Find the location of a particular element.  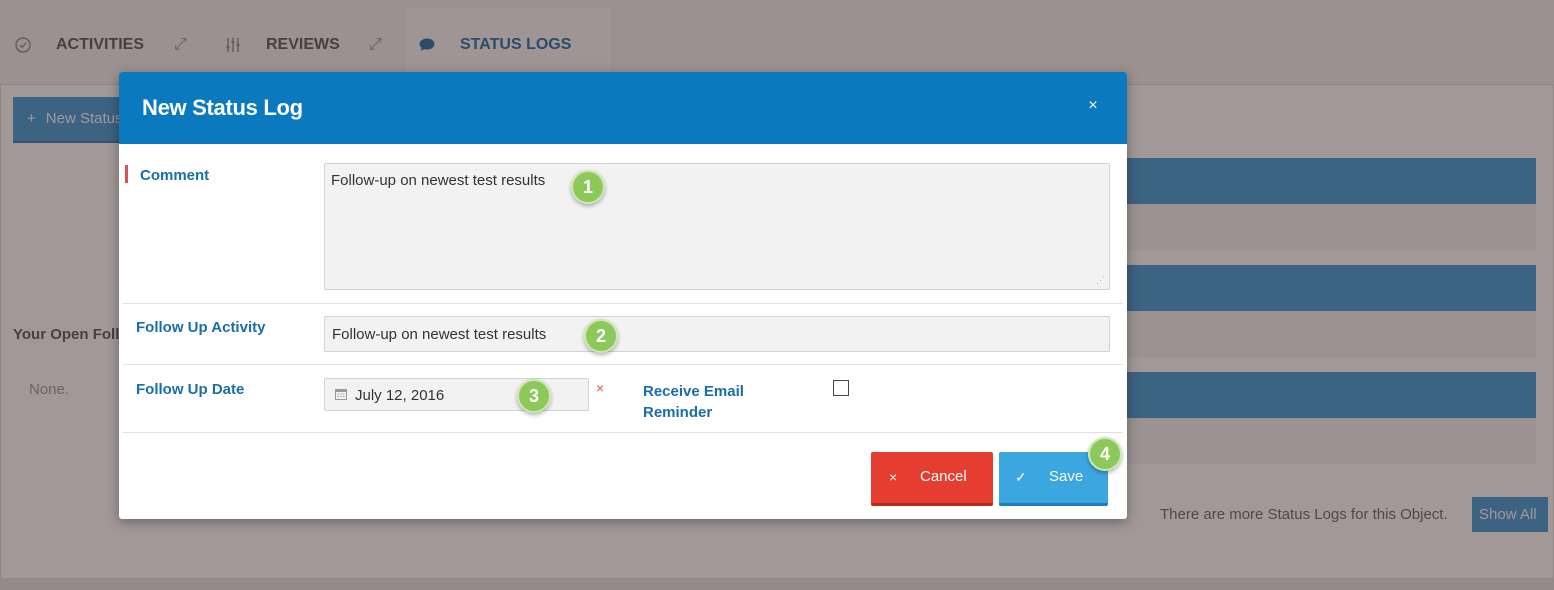

cancel-button: × Cancel is located at coordinates (932, 479).